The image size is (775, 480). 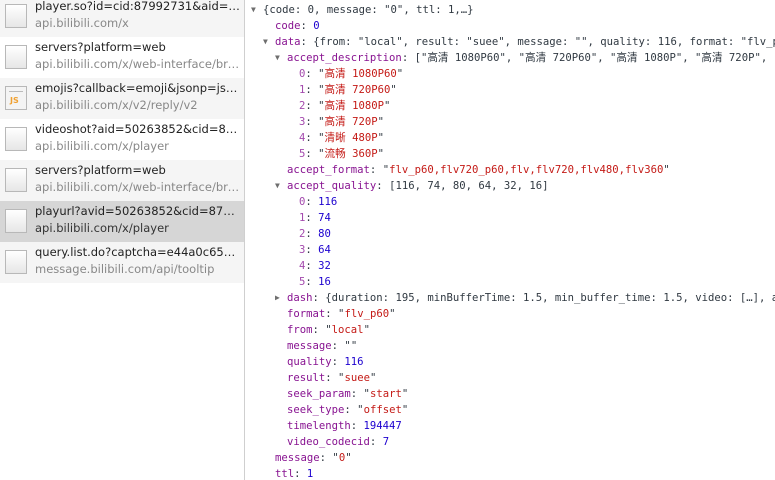 I want to click on json-line: from: "local", so click(x=328, y=330).